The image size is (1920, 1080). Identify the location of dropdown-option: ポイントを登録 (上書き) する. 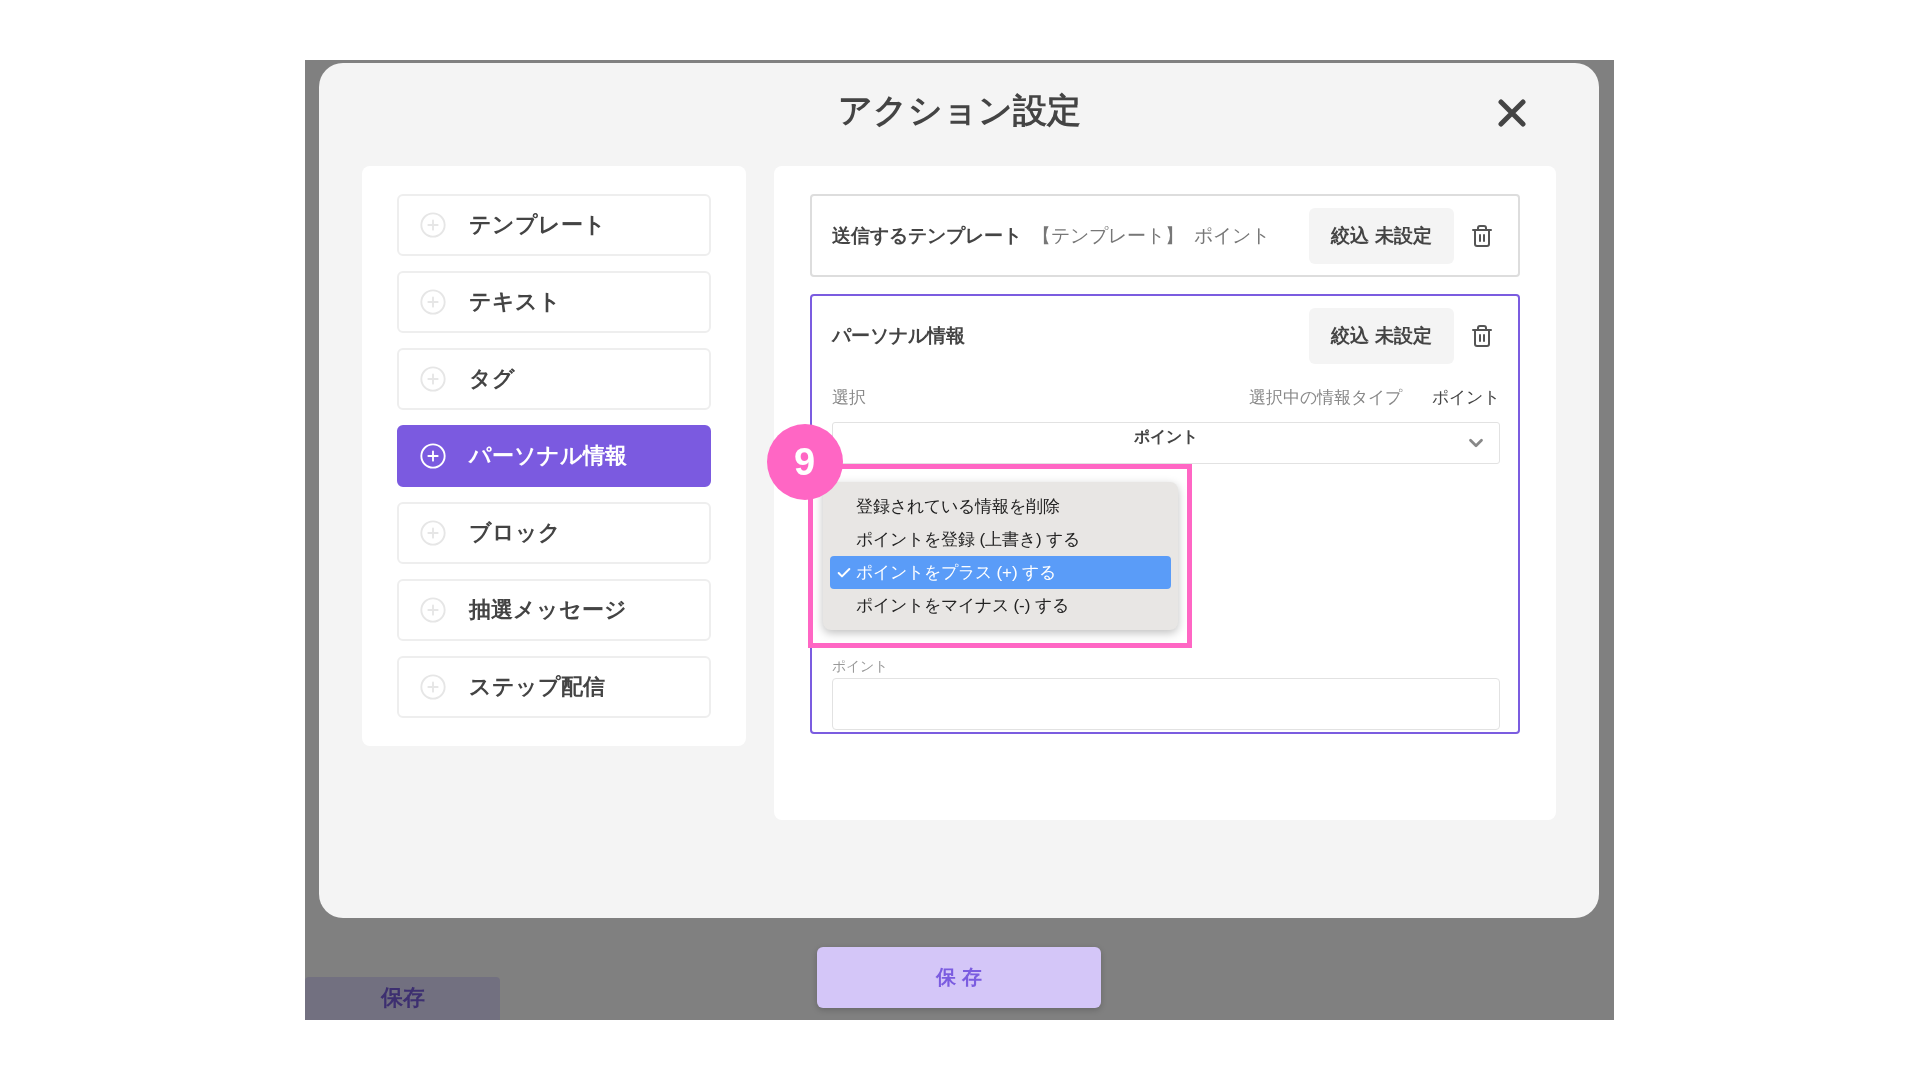
(1000, 539).